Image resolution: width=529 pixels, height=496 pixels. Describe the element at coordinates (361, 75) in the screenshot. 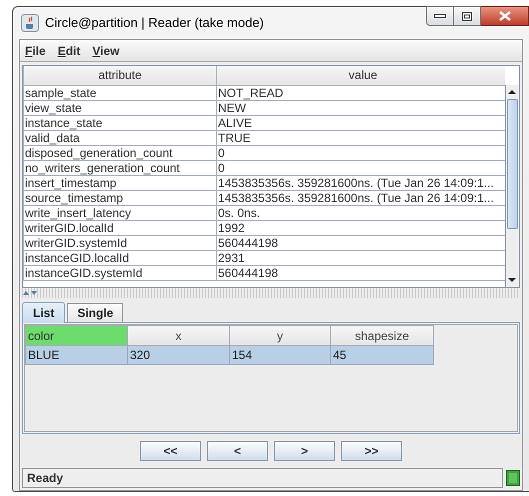

I see `column-header: value` at that location.